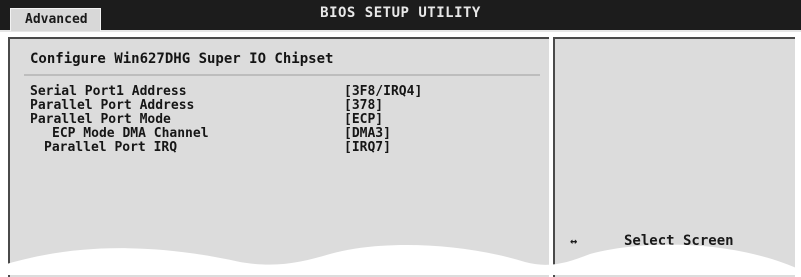 This screenshot has width=801, height=277. Describe the element at coordinates (279, 92) in the screenshot. I see `setting-serial-port1-address: Serial Port1 Address [3F8/IRQ4]` at that location.